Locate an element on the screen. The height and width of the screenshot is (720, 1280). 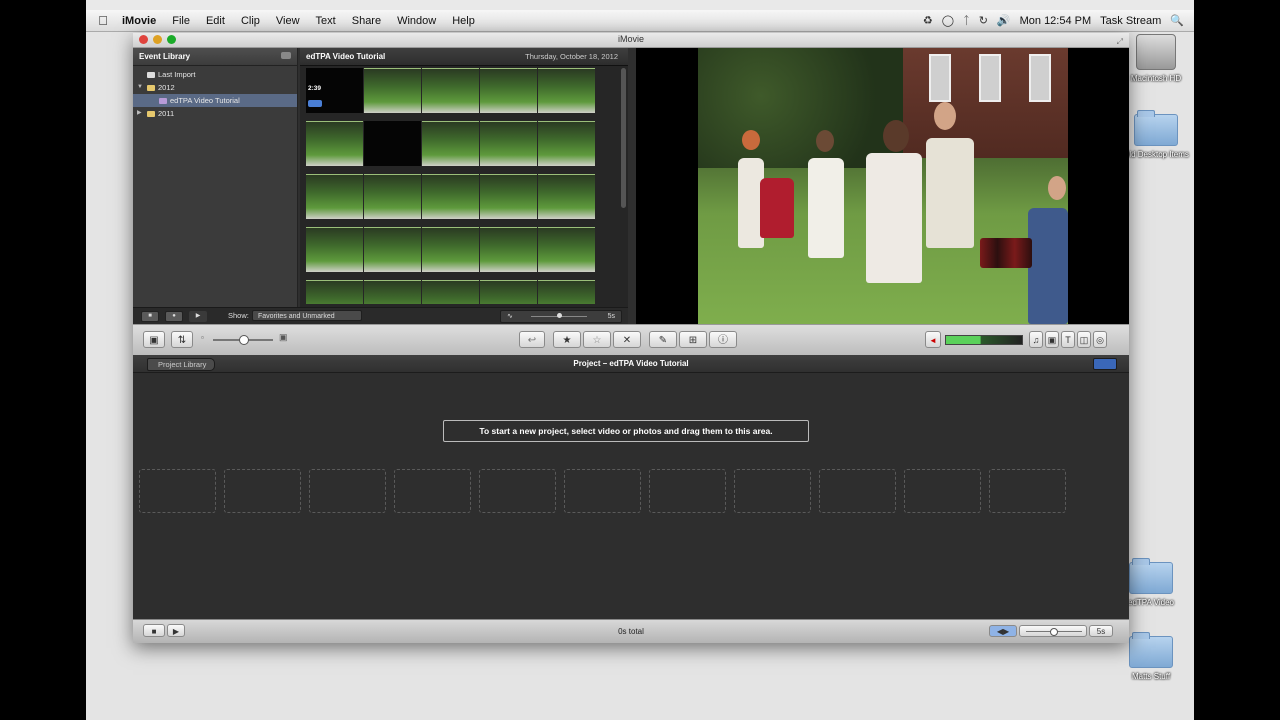
menu-window: Window is located at coordinates (416, 21).